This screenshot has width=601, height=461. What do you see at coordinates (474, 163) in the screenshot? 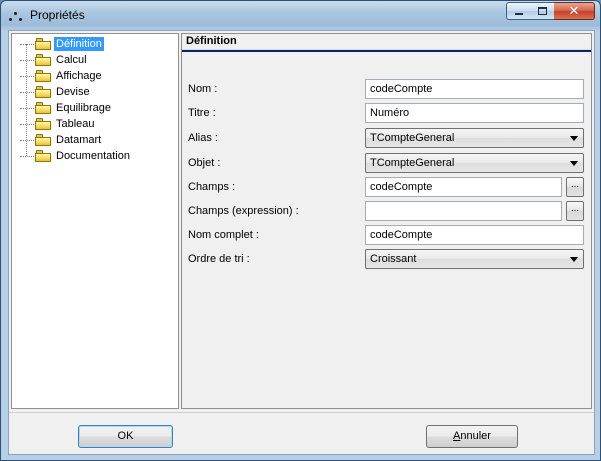
I see `objet-select: TCompteGeneral` at bounding box center [474, 163].